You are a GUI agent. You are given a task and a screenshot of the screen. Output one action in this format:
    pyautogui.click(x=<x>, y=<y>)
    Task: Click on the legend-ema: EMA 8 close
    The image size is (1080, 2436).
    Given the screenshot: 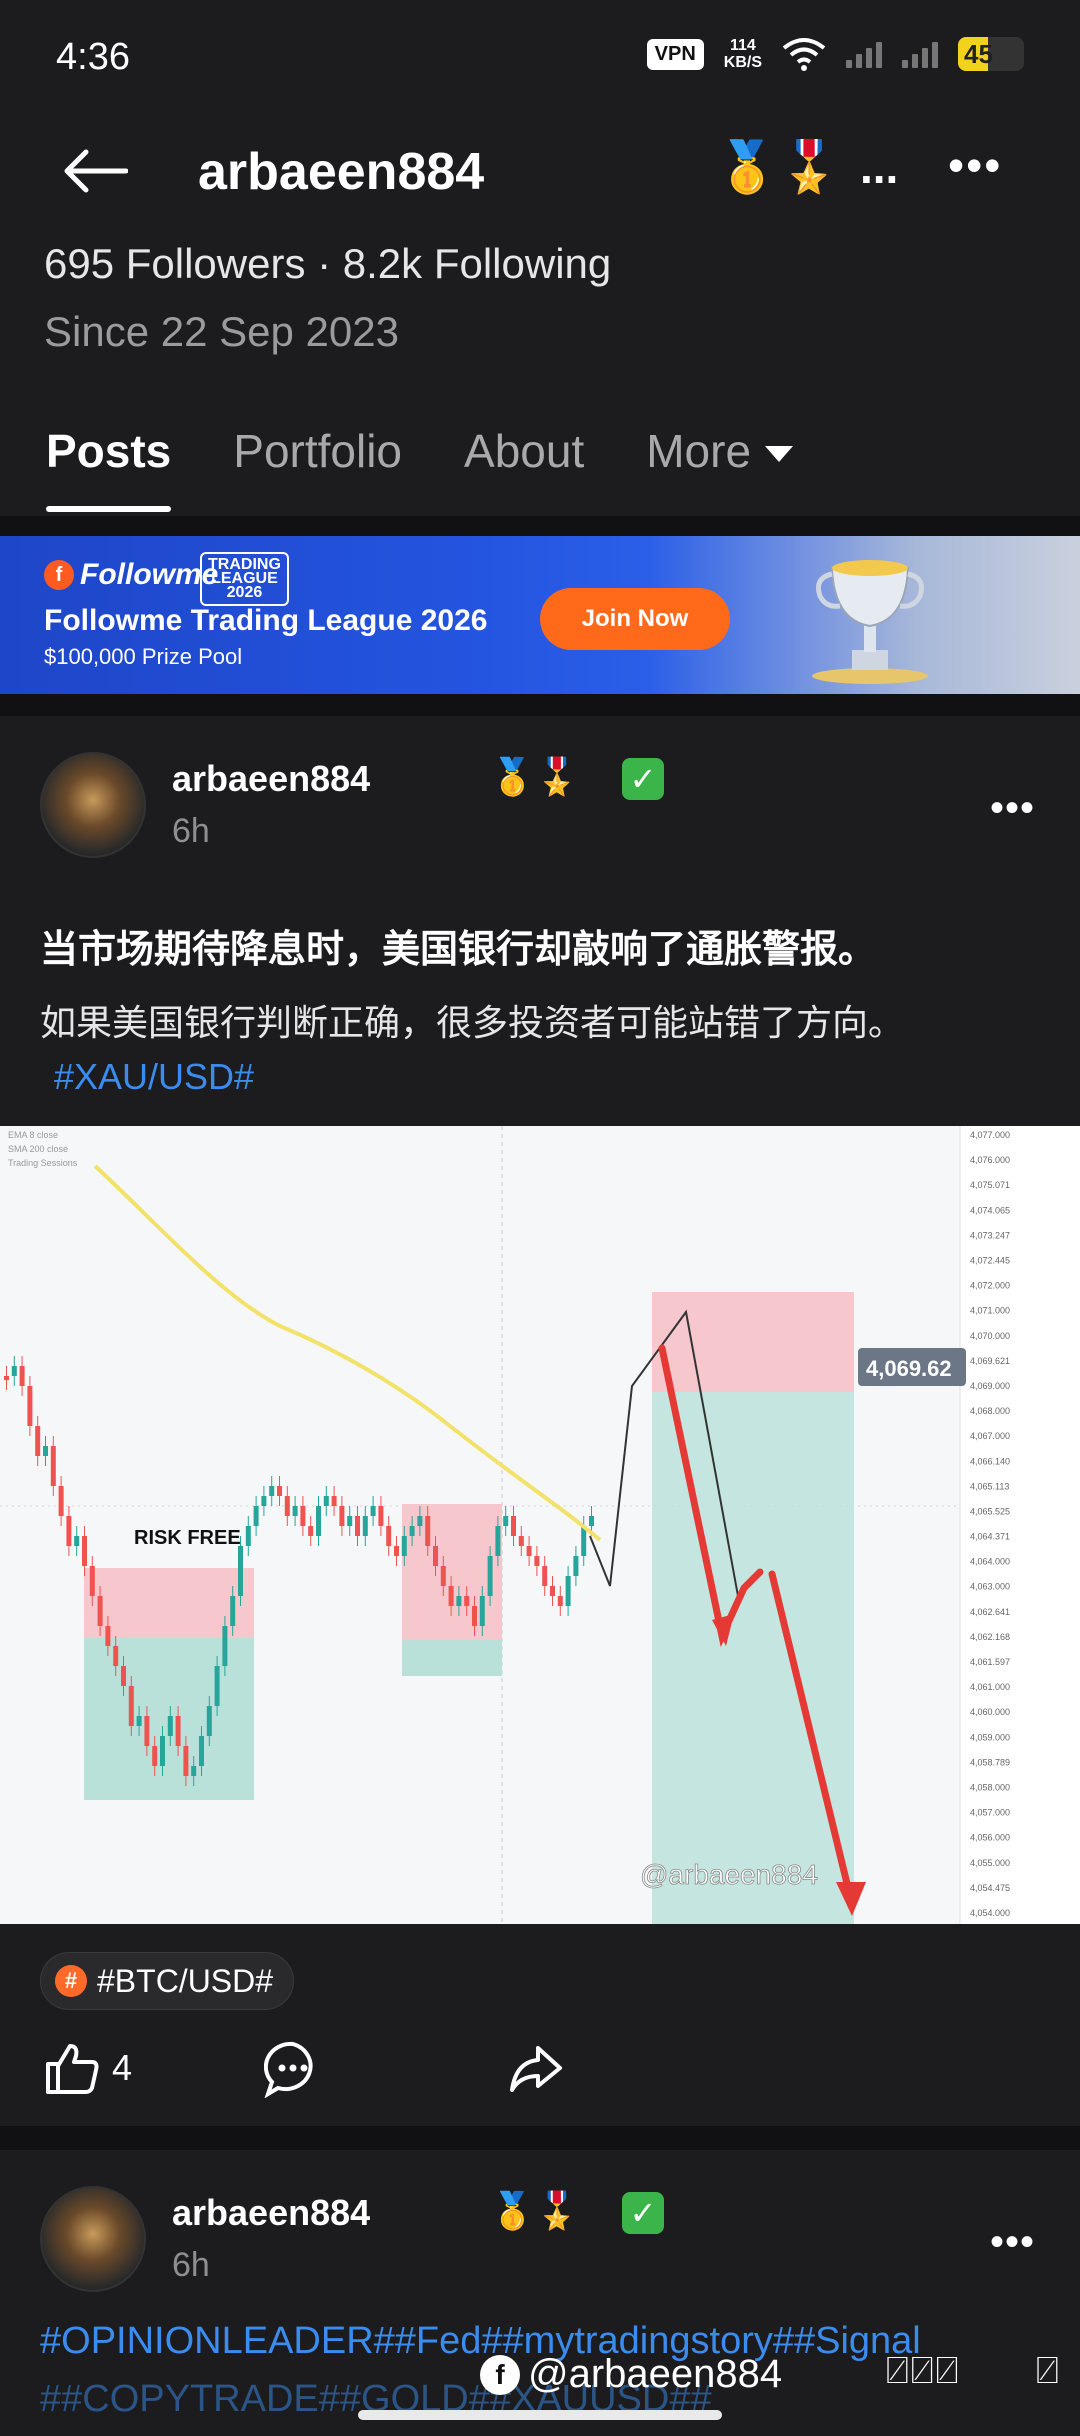 What is the action you would take?
    pyautogui.click(x=33, y=1135)
    